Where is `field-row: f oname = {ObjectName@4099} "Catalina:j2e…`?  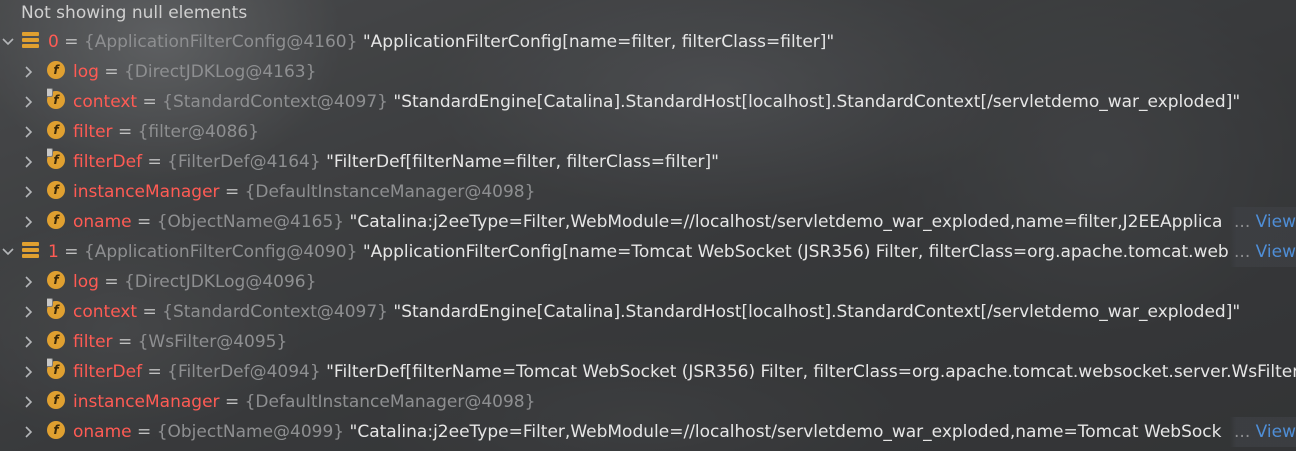 field-row: f oname = {ObjectName@4099} "Catalina:j2e… is located at coordinates (648, 432).